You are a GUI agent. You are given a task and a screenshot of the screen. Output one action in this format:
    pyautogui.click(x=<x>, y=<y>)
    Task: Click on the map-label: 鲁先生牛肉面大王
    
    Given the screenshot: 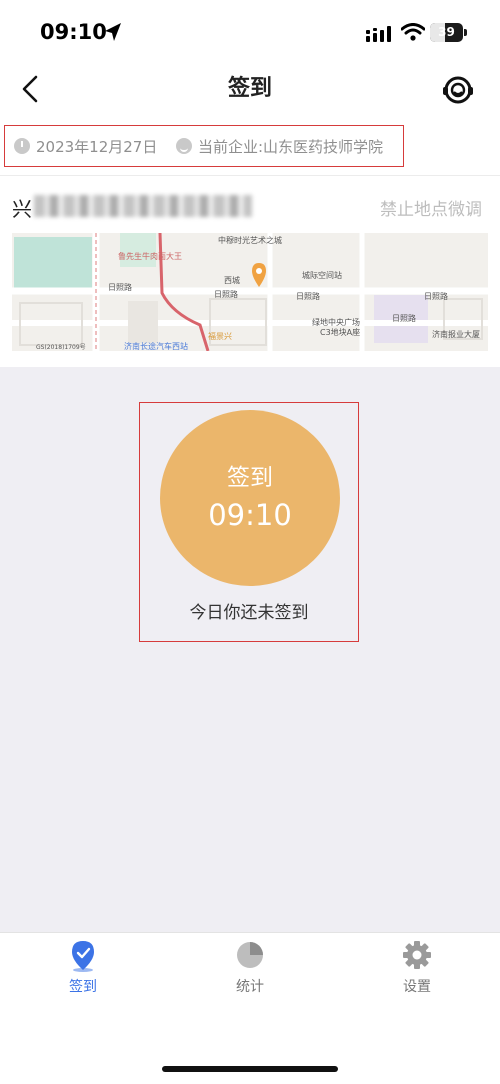 What is the action you would take?
    pyautogui.click(x=150, y=256)
    